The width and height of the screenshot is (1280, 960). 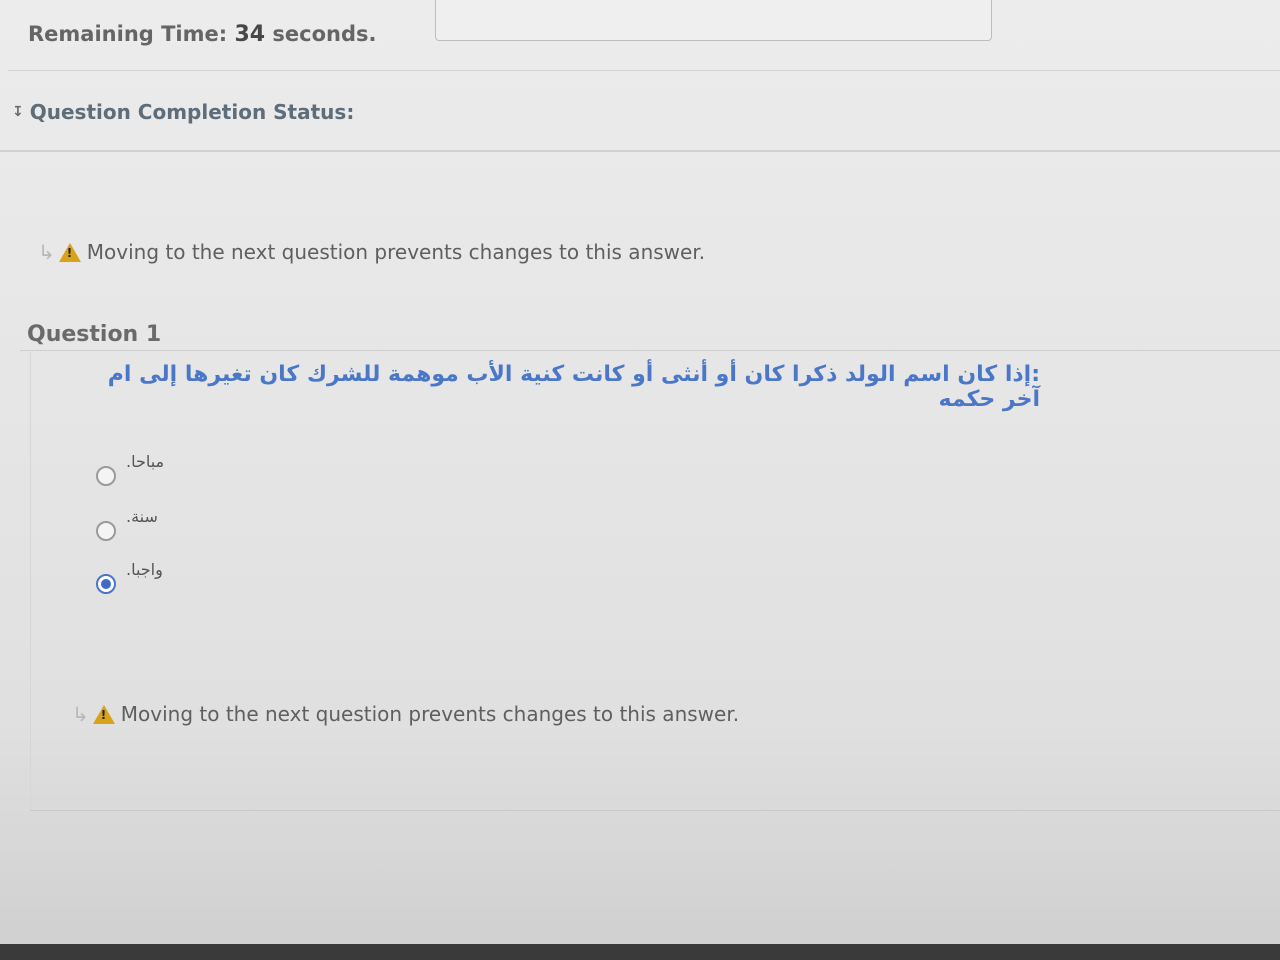 I want to click on answer-option: سنة., so click(x=127, y=524).